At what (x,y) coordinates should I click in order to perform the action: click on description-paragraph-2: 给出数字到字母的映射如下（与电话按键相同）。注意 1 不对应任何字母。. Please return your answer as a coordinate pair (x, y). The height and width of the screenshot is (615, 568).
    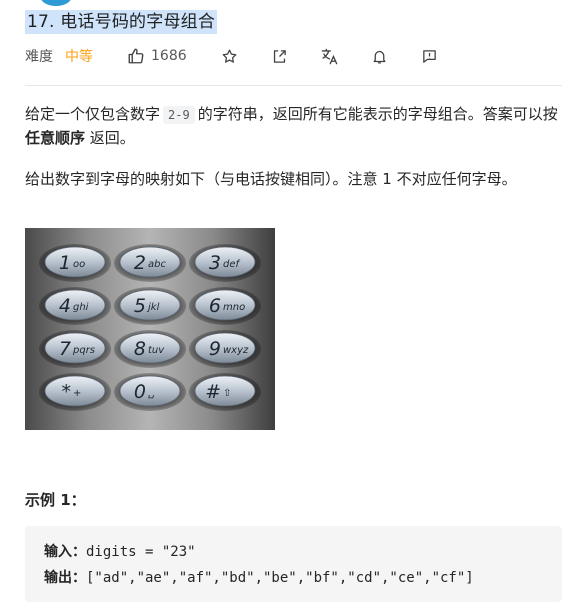
    Looking at the image, I should click on (271, 179).